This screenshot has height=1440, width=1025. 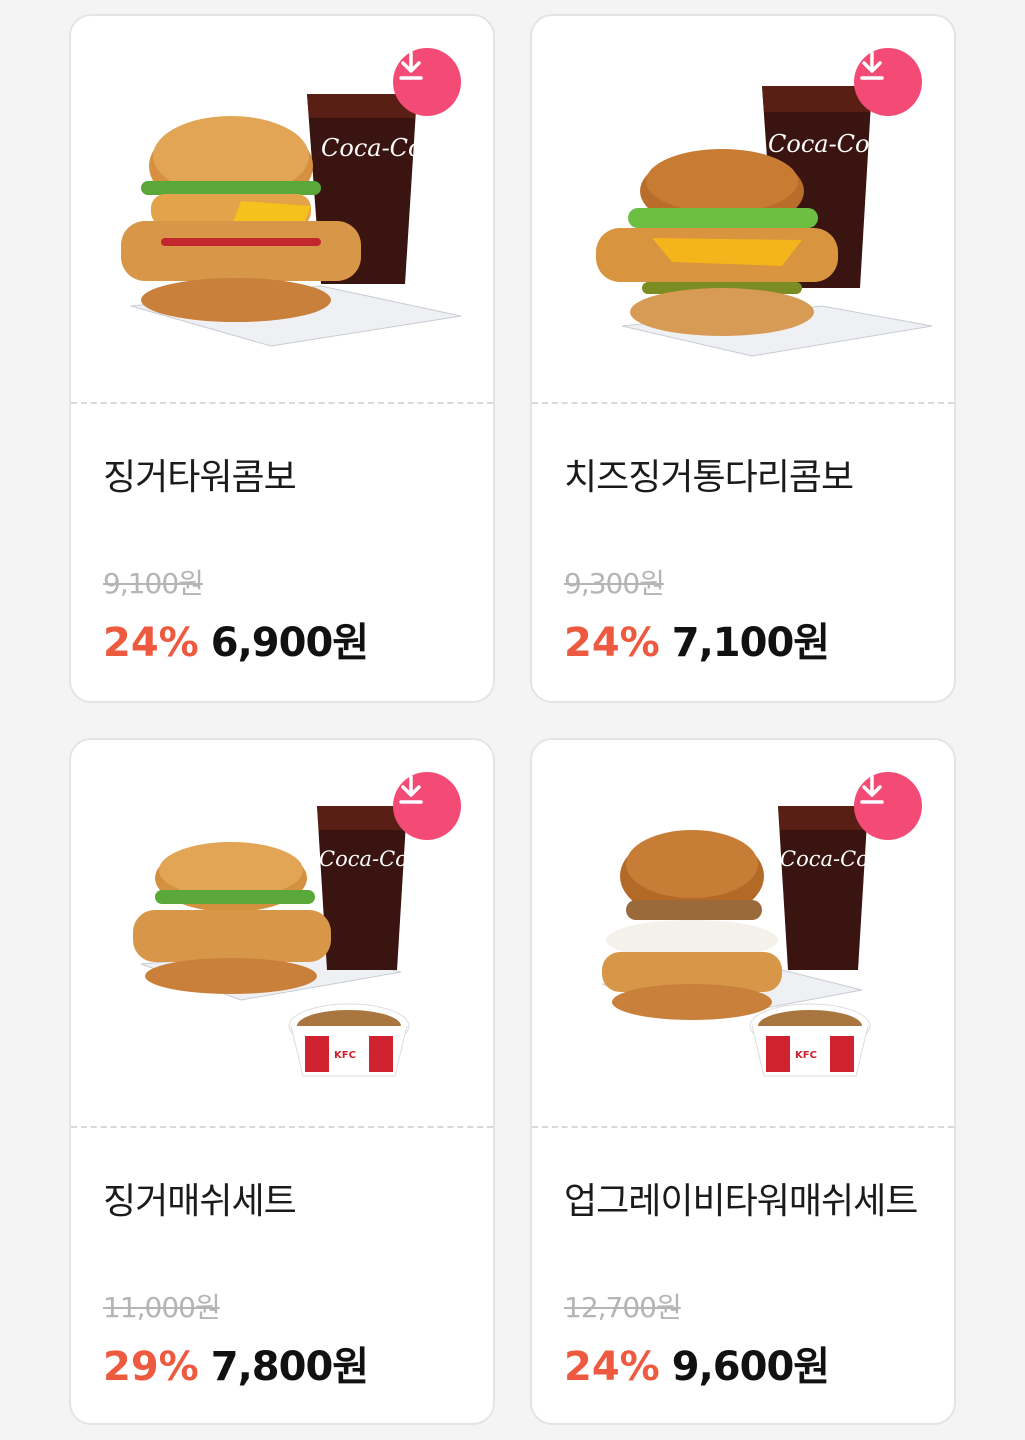 What do you see at coordinates (614, 583) in the screenshot?
I see `original-price: 9,300원` at bounding box center [614, 583].